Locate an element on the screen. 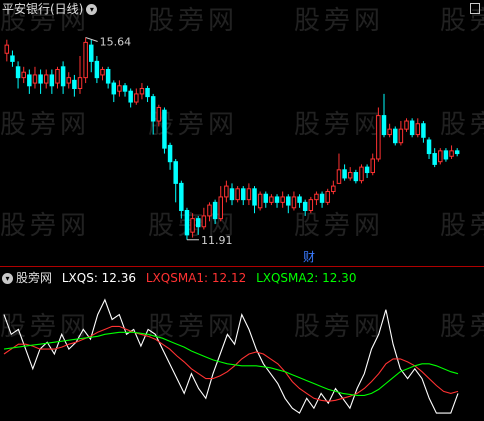 Image resolution: width=484 pixels, height=421 pixels. annotation-label: 15.64 is located at coordinates (116, 42).